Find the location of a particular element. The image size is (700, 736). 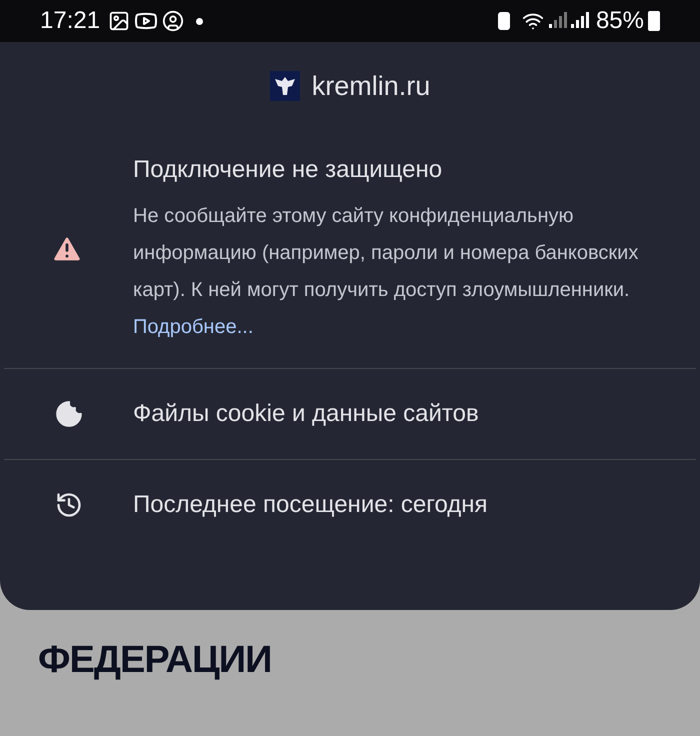

security-title: Подключение не защищено is located at coordinates (288, 170).